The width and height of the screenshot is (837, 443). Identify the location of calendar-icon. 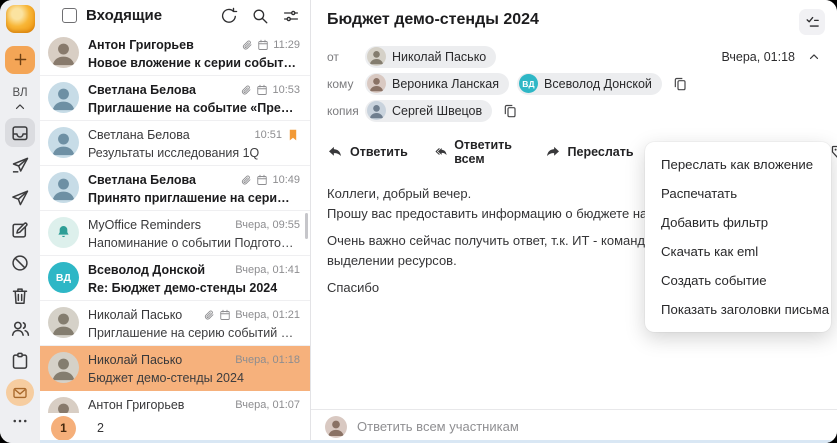
(20, 361).